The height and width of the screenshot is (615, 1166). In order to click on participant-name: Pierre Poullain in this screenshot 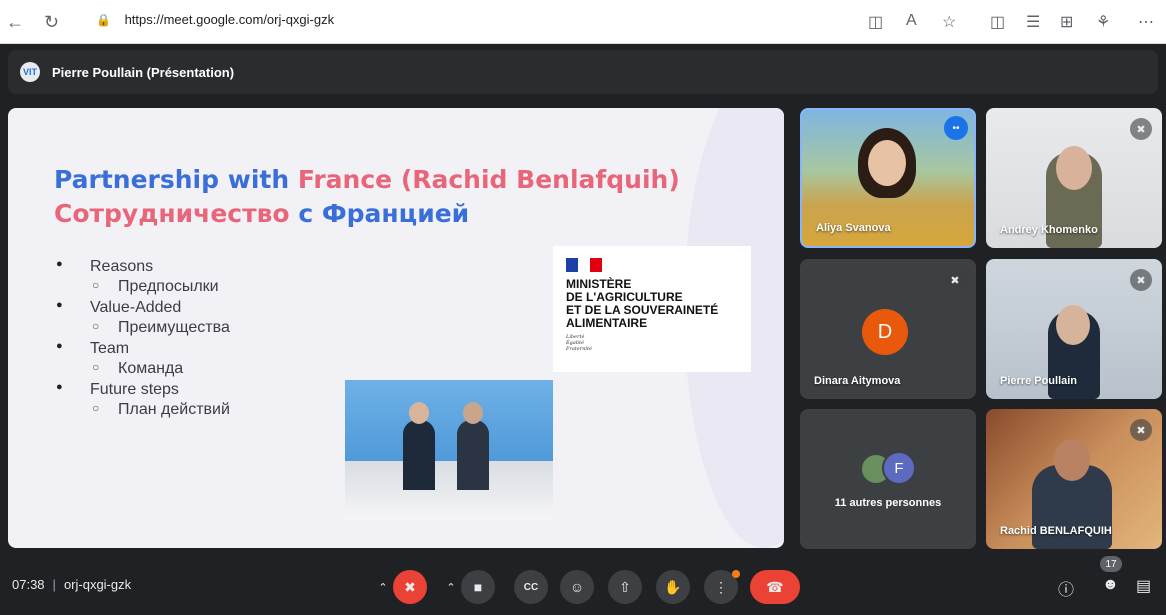, I will do `click(1039, 381)`.